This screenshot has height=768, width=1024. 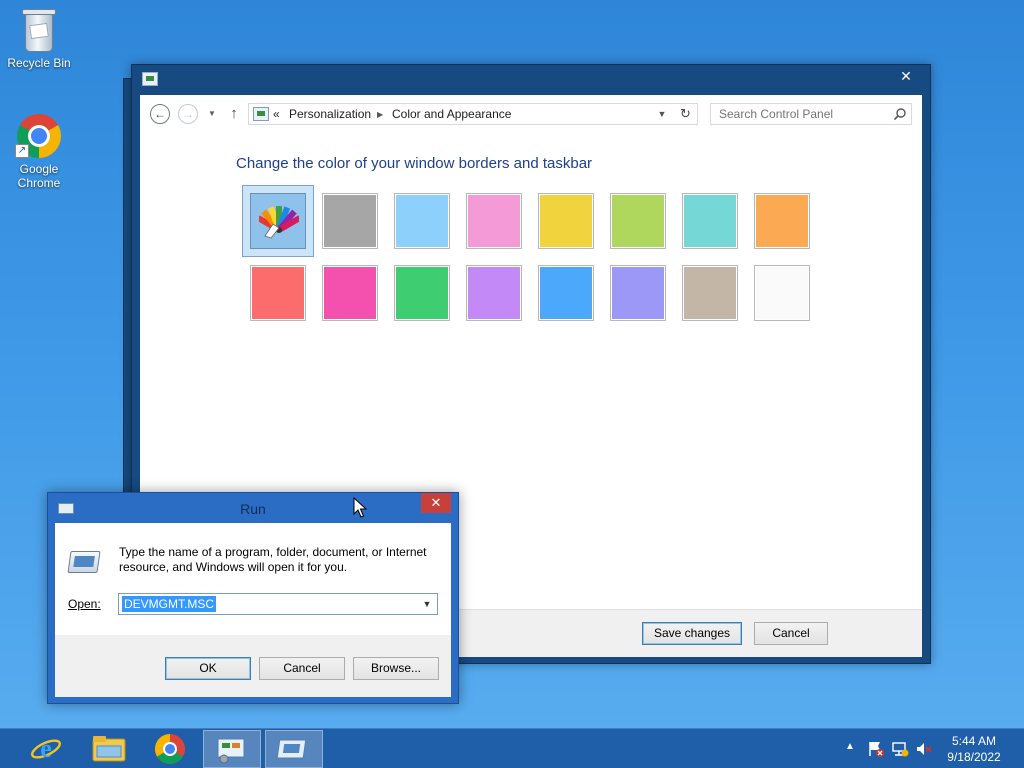 I want to click on desktop-icon-recycle-bin: Recycle Bin, so click(x=39, y=38).